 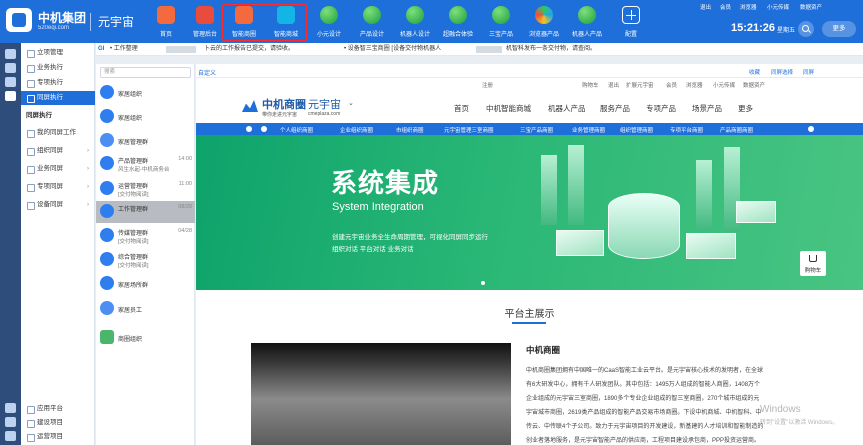 I want to click on notice-text-2: 卜云的工作报告已提交，请验收。, so click(x=249, y=49).